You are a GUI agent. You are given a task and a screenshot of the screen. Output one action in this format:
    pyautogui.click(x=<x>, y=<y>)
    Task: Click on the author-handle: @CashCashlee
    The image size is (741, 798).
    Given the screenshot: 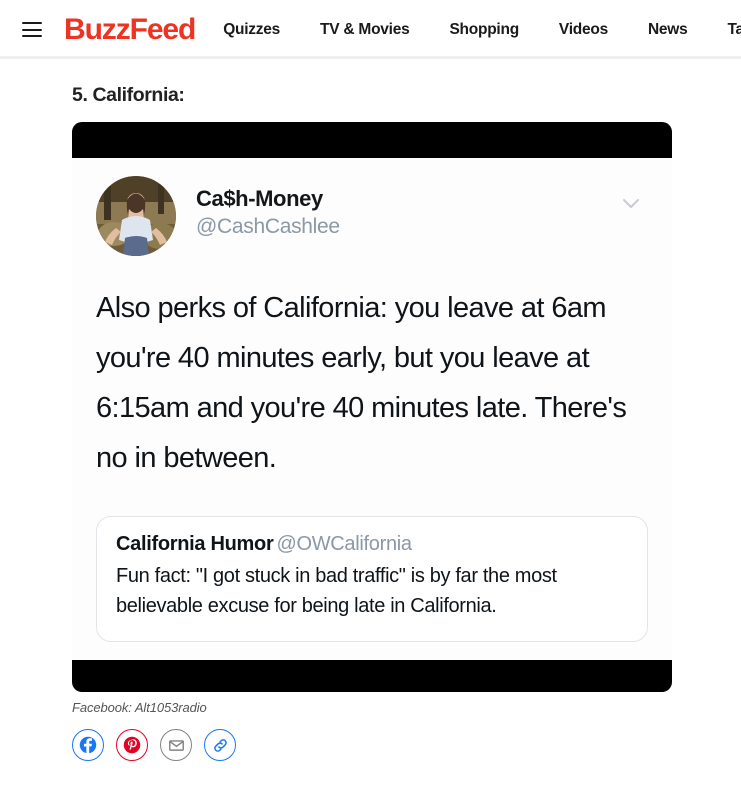 What is the action you would take?
    pyautogui.click(x=268, y=227)
    